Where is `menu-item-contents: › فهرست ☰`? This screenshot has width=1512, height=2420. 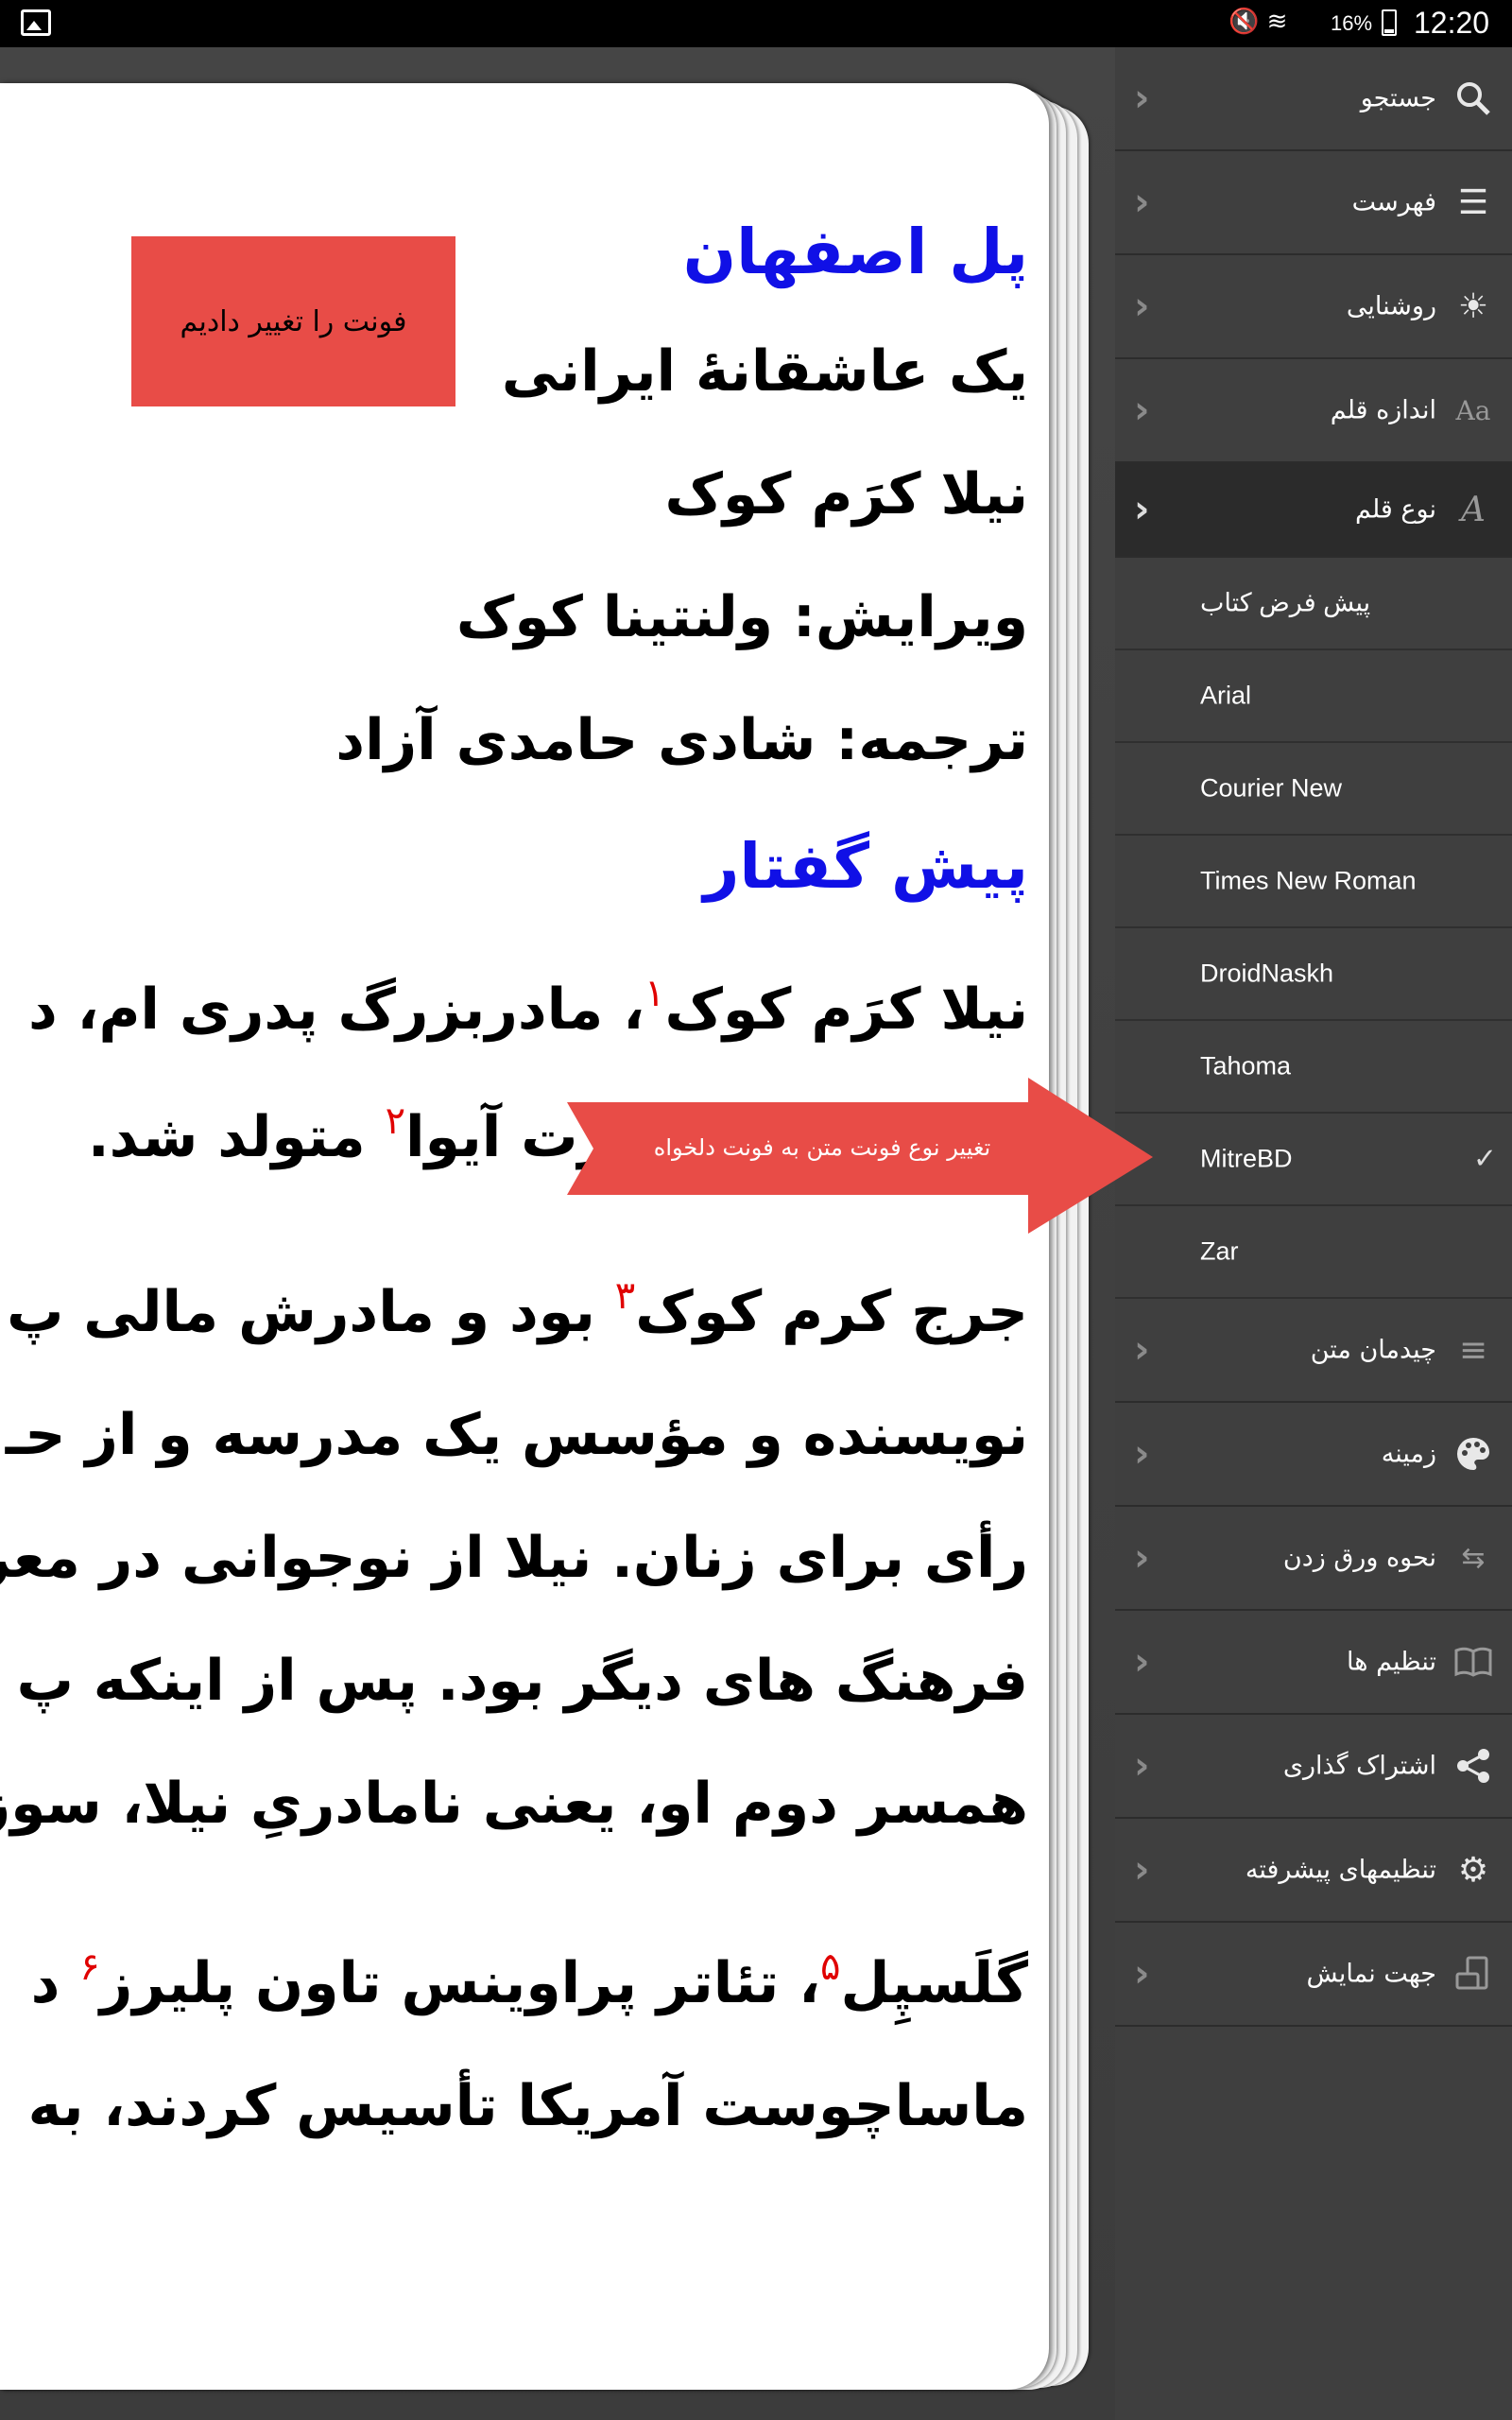 menu-item-contents: › فهرست ☰ is located at coordinates (1313, 203).